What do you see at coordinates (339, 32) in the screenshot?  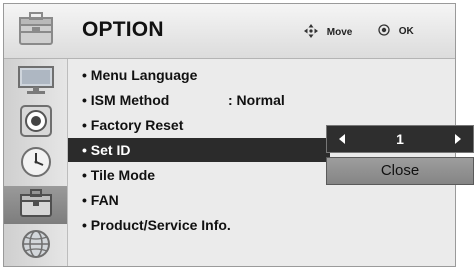 I see `move-hint-label: Move` at bounding box center [339, 32].